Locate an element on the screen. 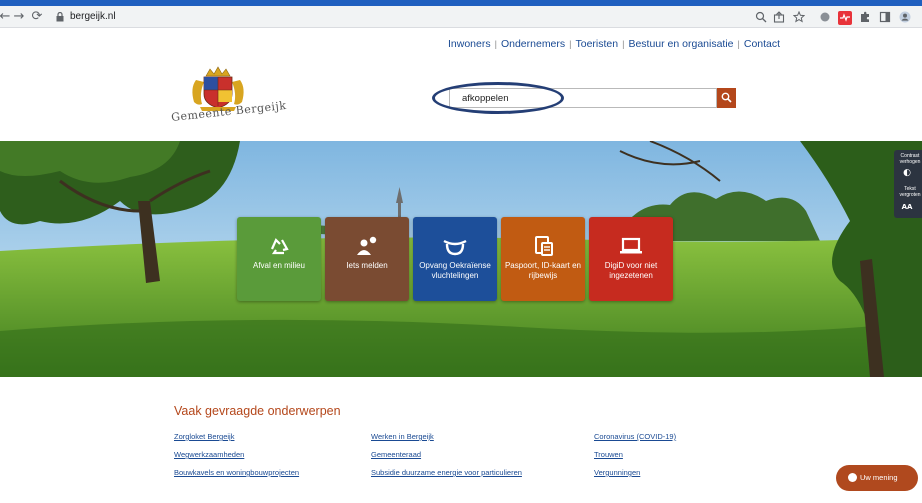 The image size is (922, 503). text-size-icon: AA is located at coordinates (907, 207).